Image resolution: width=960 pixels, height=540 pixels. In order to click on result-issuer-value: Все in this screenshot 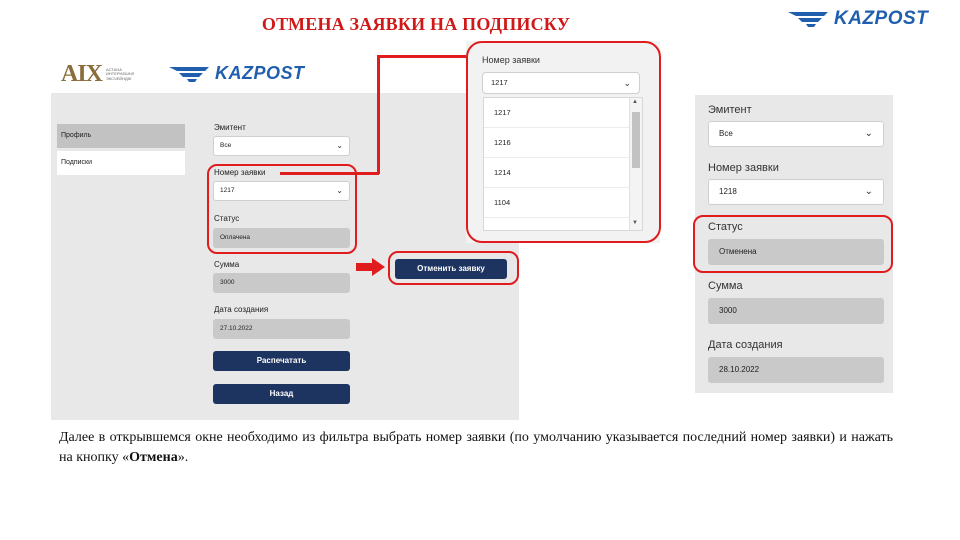, I will do `click(726, 133)`.